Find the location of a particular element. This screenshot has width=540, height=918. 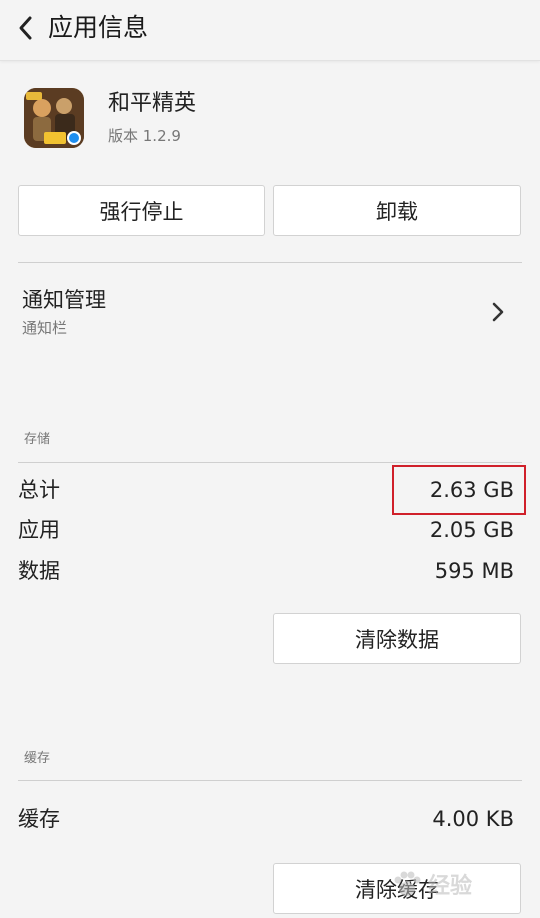

storage-app-label: 应用 is located at coordinates (39, 530).